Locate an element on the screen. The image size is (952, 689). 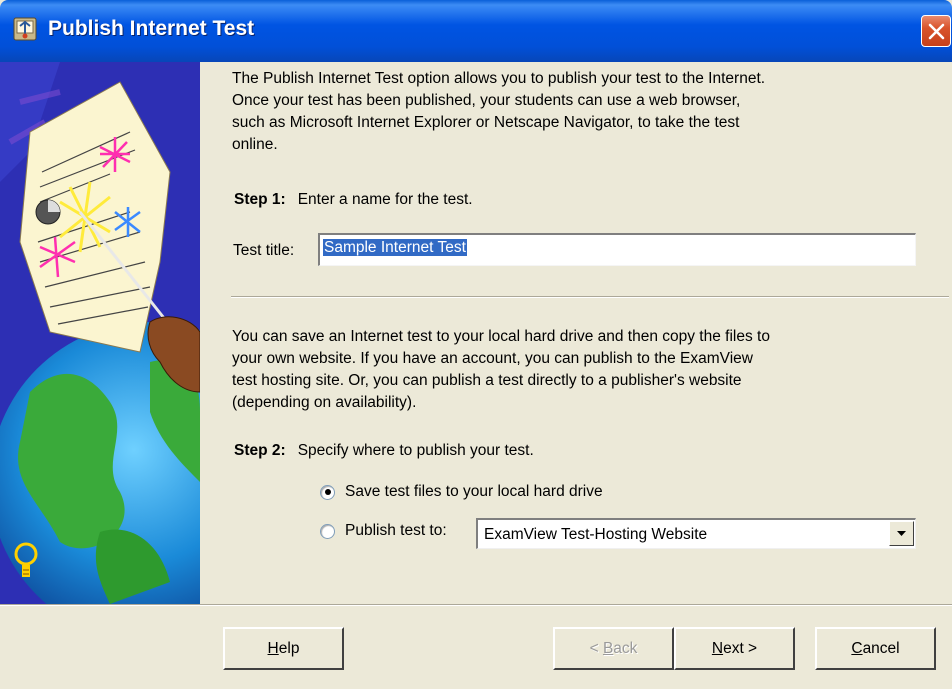
back-label-prefix: < is located at coordinates (596, 648).